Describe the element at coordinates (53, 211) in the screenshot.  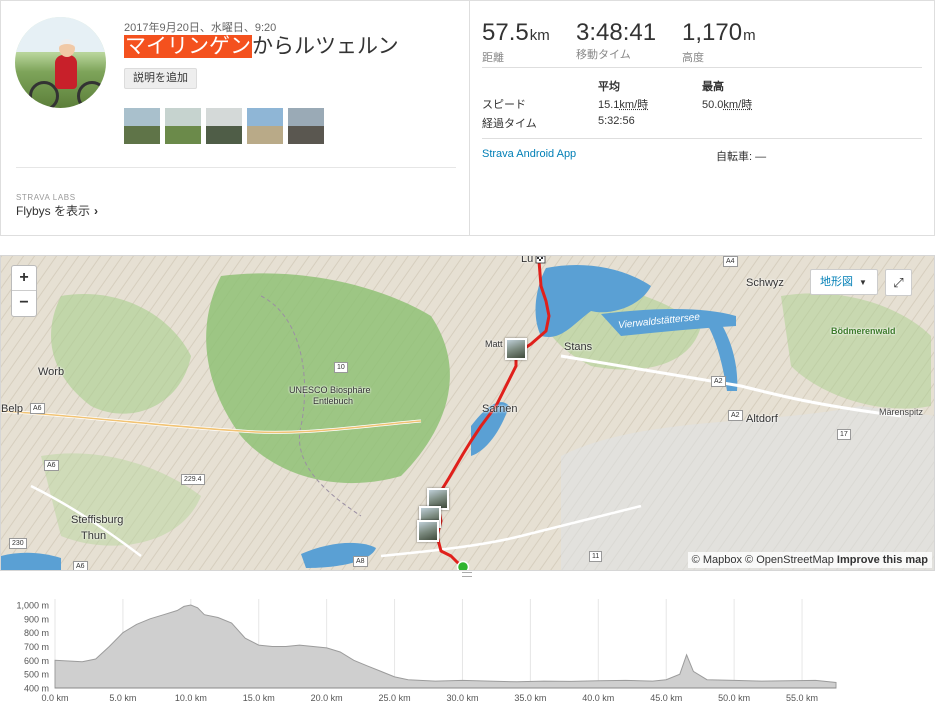
I see `flybys-label: Flybys を表示` at that location.